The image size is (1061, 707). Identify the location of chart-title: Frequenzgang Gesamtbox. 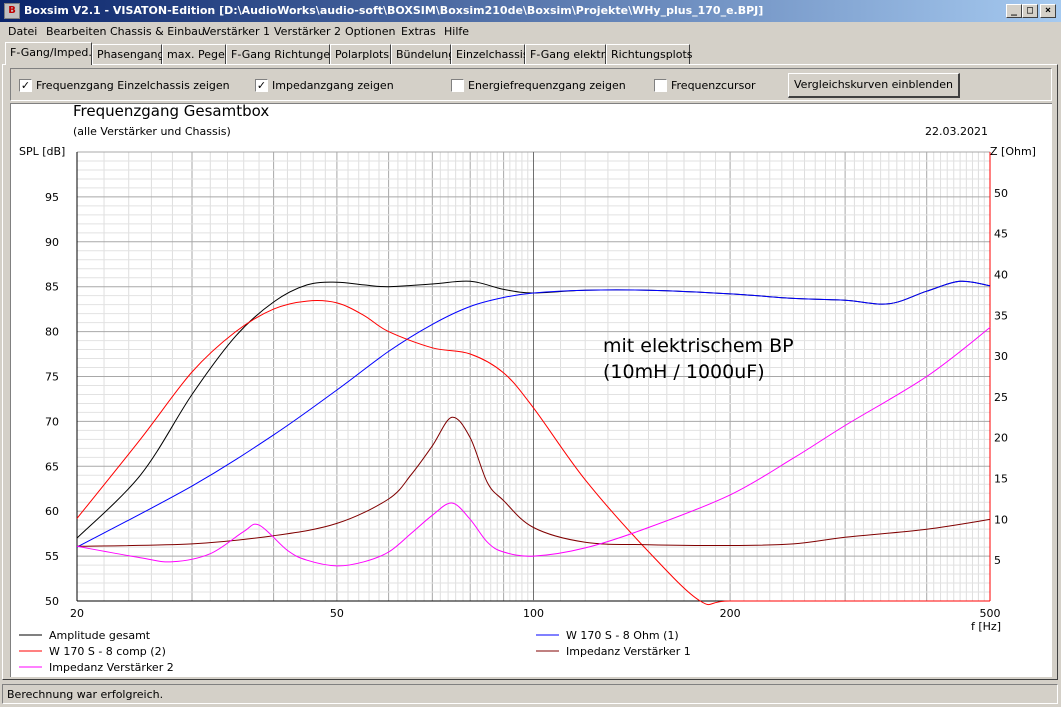
(171, 112).